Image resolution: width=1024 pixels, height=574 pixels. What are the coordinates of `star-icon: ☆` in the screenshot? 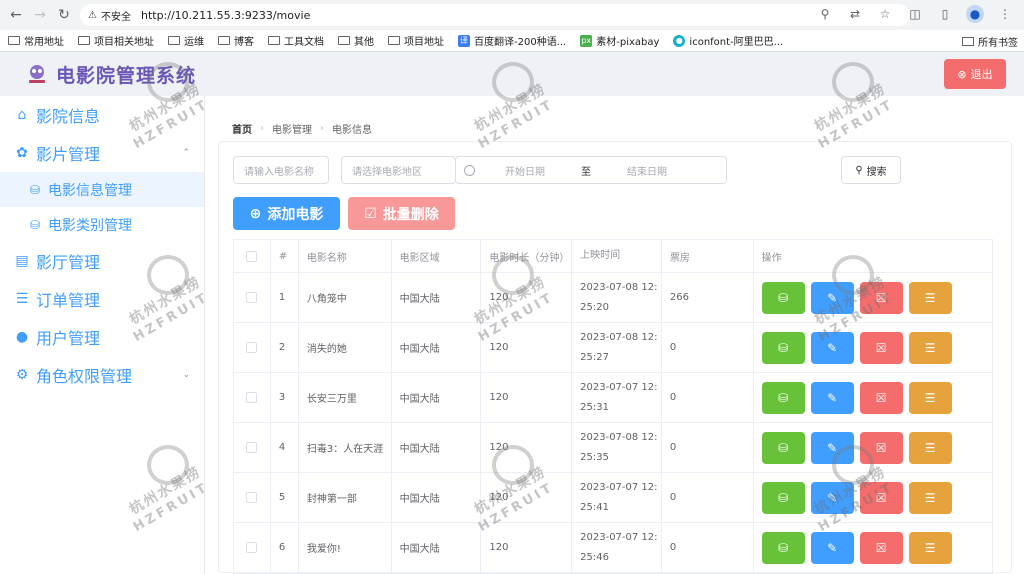 It's located at (885, 14).